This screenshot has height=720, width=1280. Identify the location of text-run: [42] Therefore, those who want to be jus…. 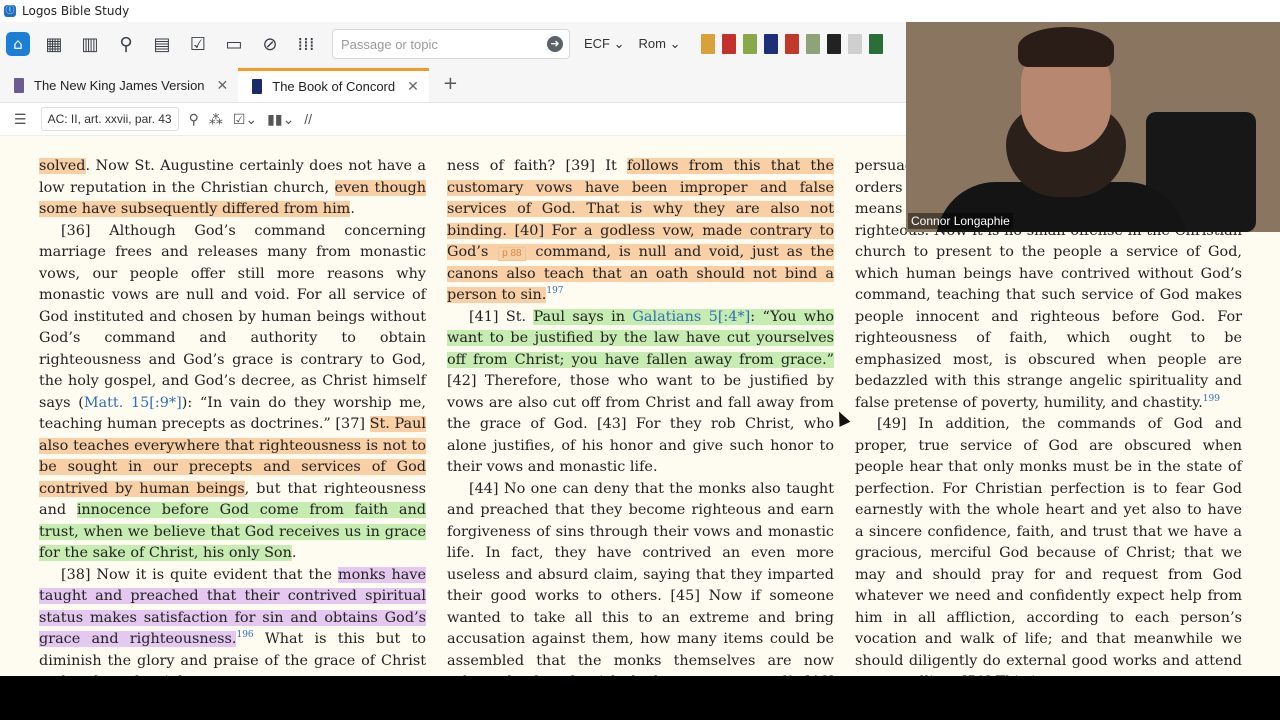
(640, 424).